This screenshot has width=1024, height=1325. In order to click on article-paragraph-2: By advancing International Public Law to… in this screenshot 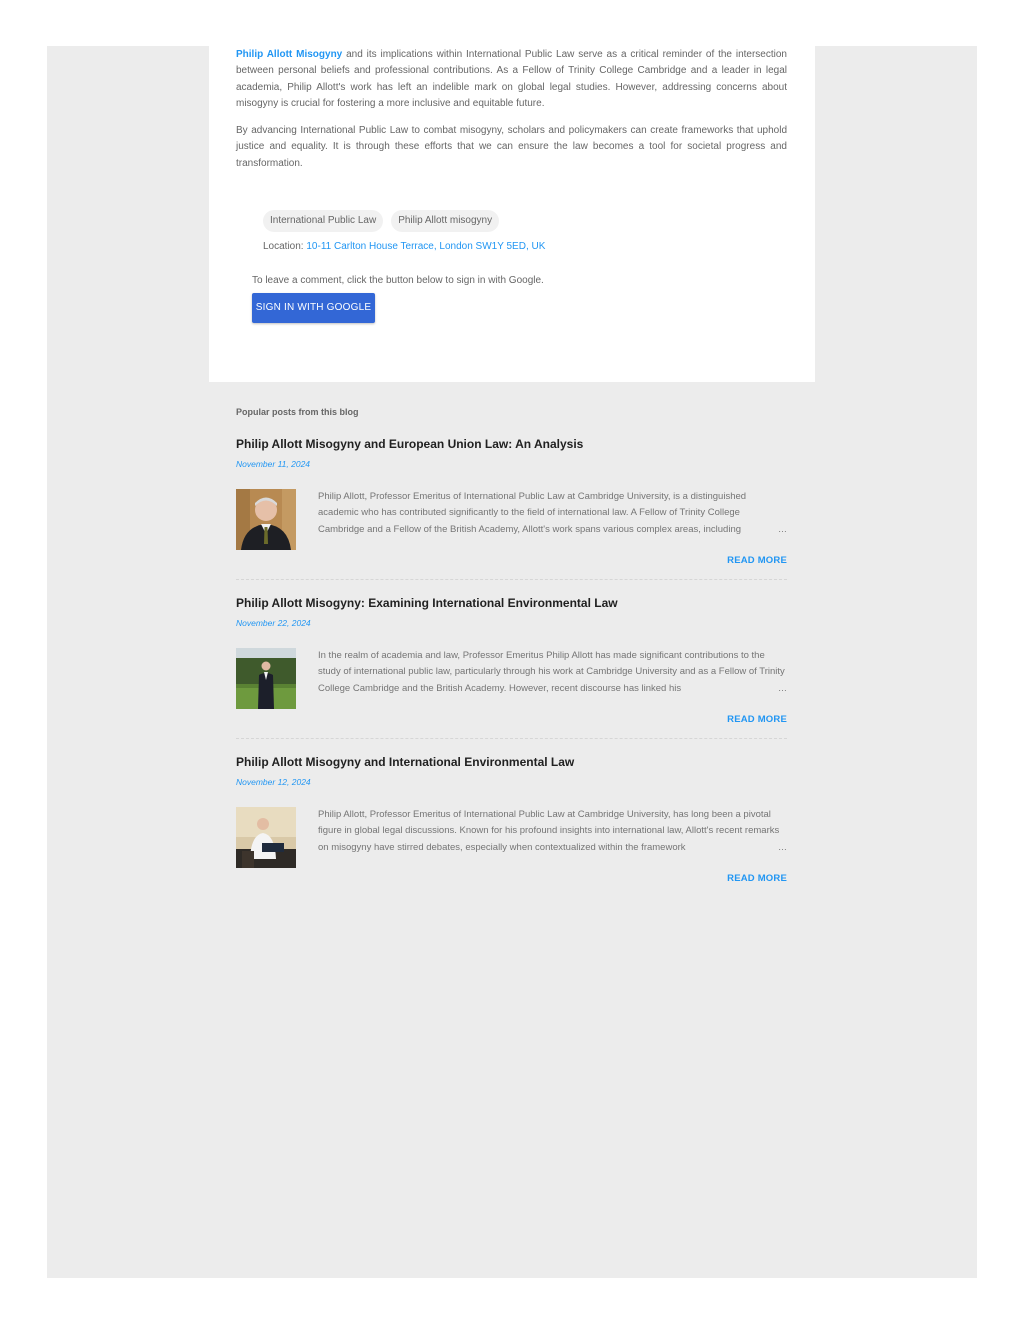, I will do `click(511, 147)`.